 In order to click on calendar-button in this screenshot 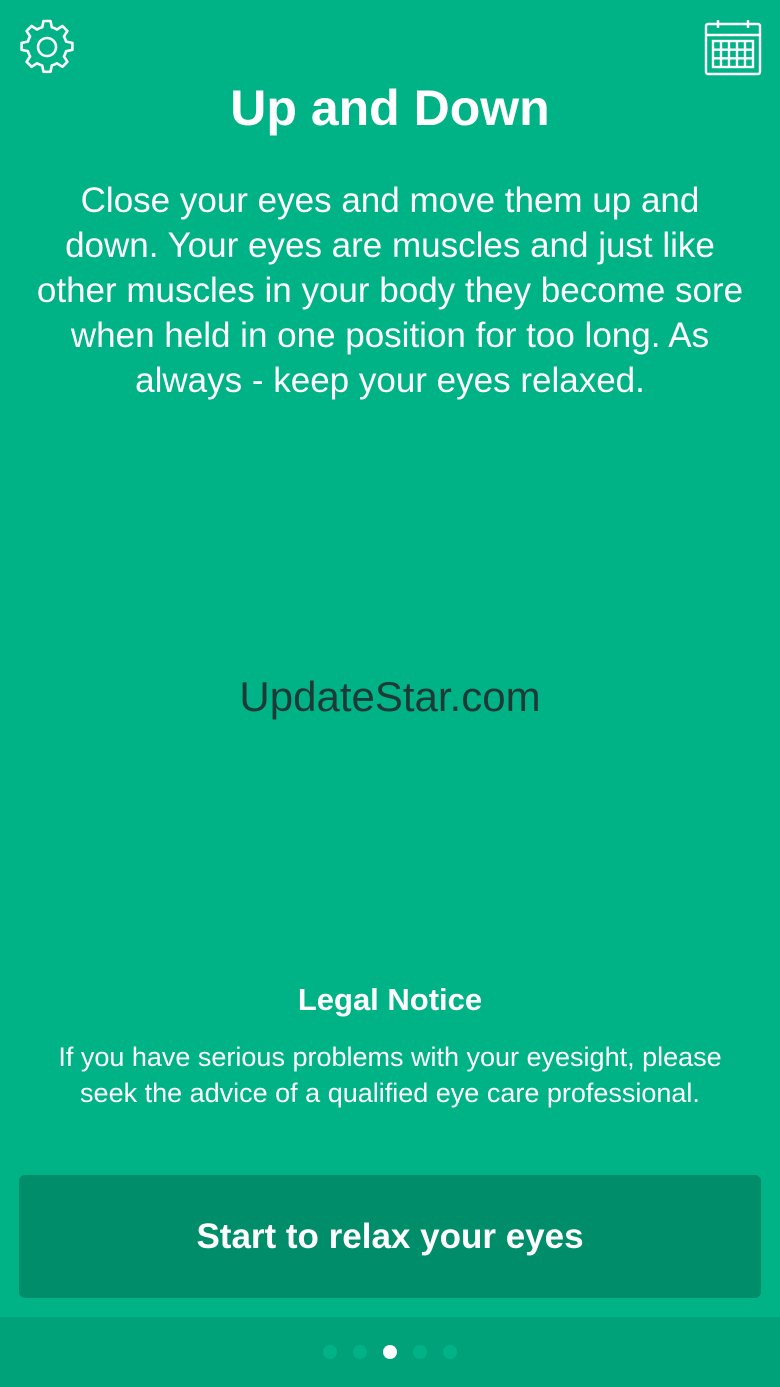, I will do `click(733, 48)`.